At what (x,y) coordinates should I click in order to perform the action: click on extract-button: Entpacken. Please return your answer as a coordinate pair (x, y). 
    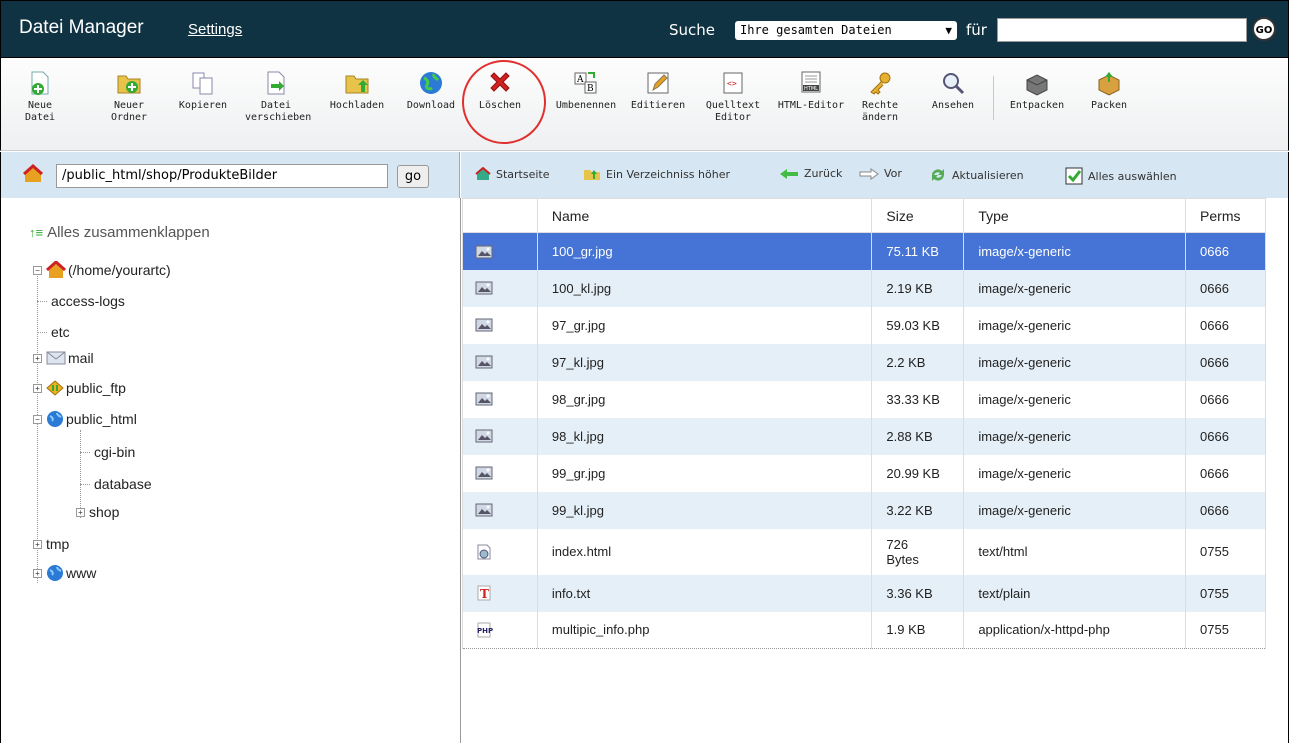
    Looking at the image, I should click on (1037, 91).